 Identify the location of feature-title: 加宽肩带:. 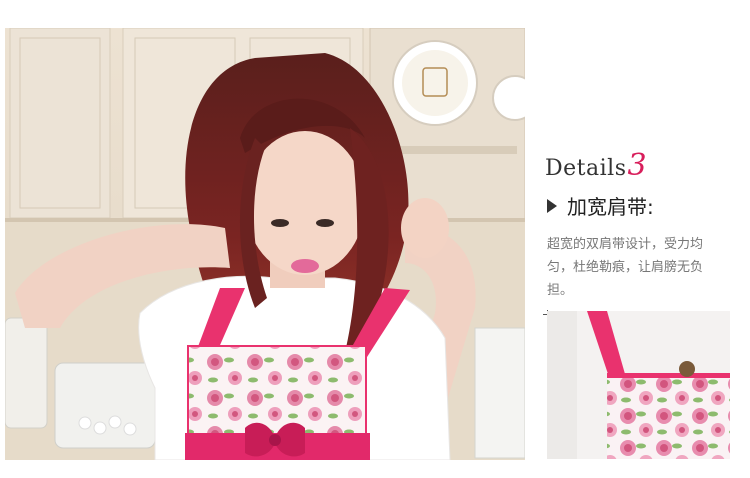
(610, 207).